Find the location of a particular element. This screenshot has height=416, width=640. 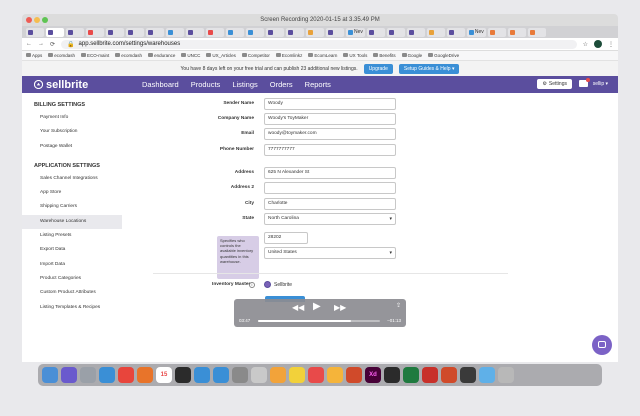

share-icon: ⇪ is located at coordinates (398, 305).